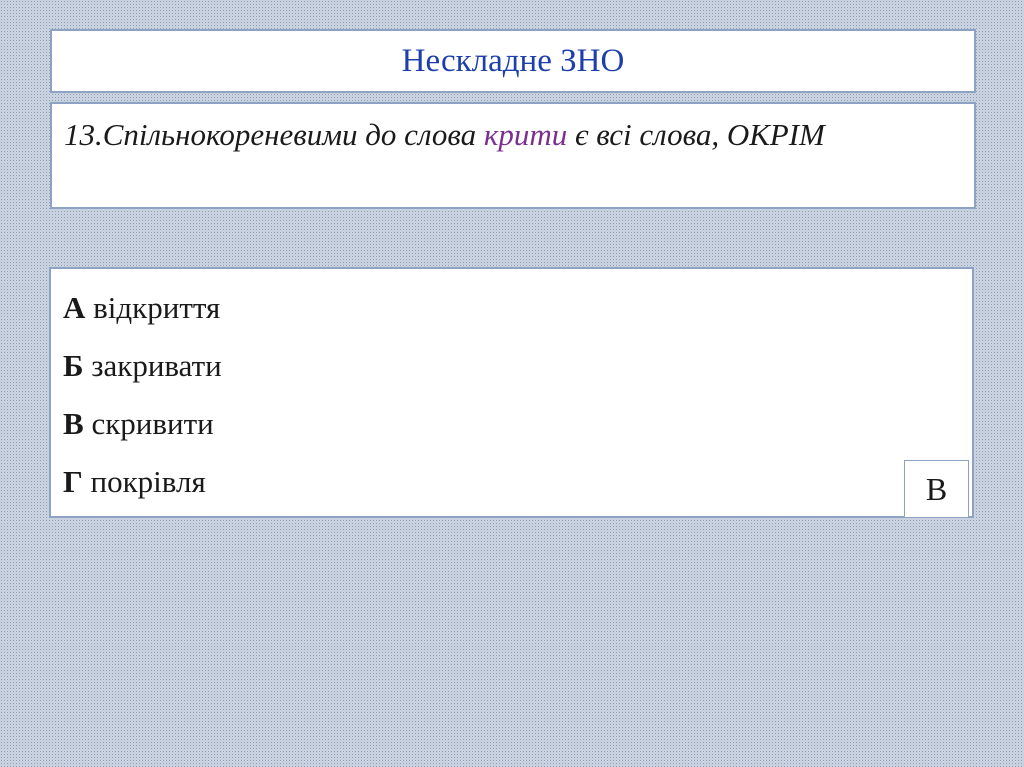 This screenshot has height=767, width=1024. Describe the element at coordinates (74, 307) in the screenshot. I see `option-letter: А` at that location.